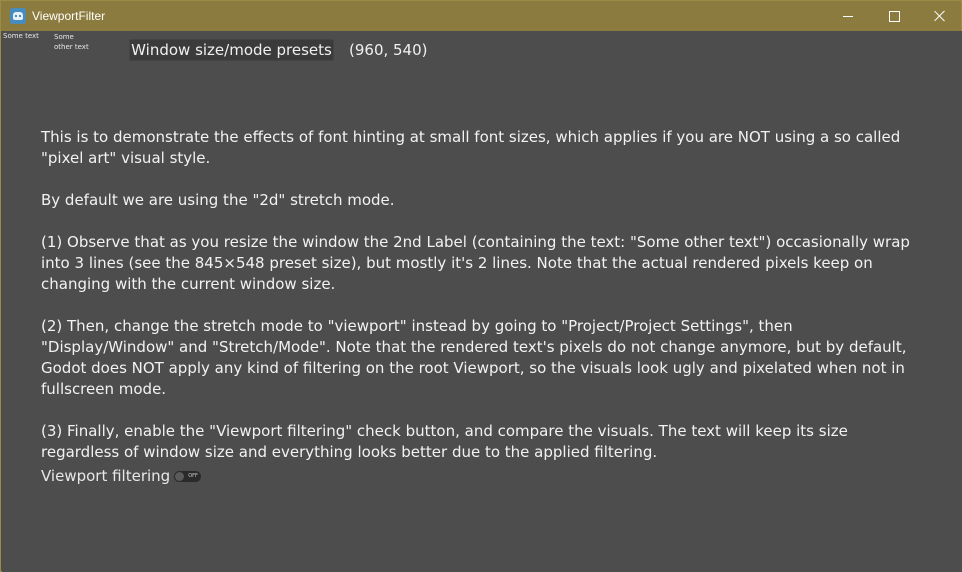 The height and width of the screenshot is (572, 962). I want to click on maximize-icon, so click(894, 16).